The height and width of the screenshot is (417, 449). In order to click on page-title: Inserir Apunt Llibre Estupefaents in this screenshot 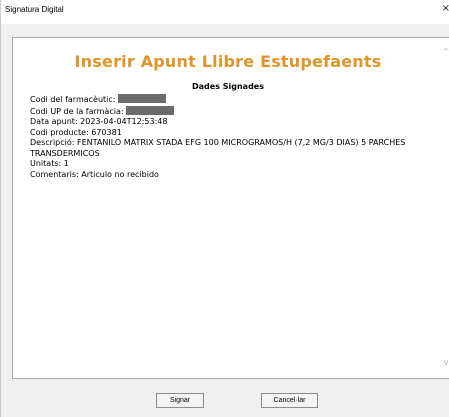, I will do `click(228, 61)`.